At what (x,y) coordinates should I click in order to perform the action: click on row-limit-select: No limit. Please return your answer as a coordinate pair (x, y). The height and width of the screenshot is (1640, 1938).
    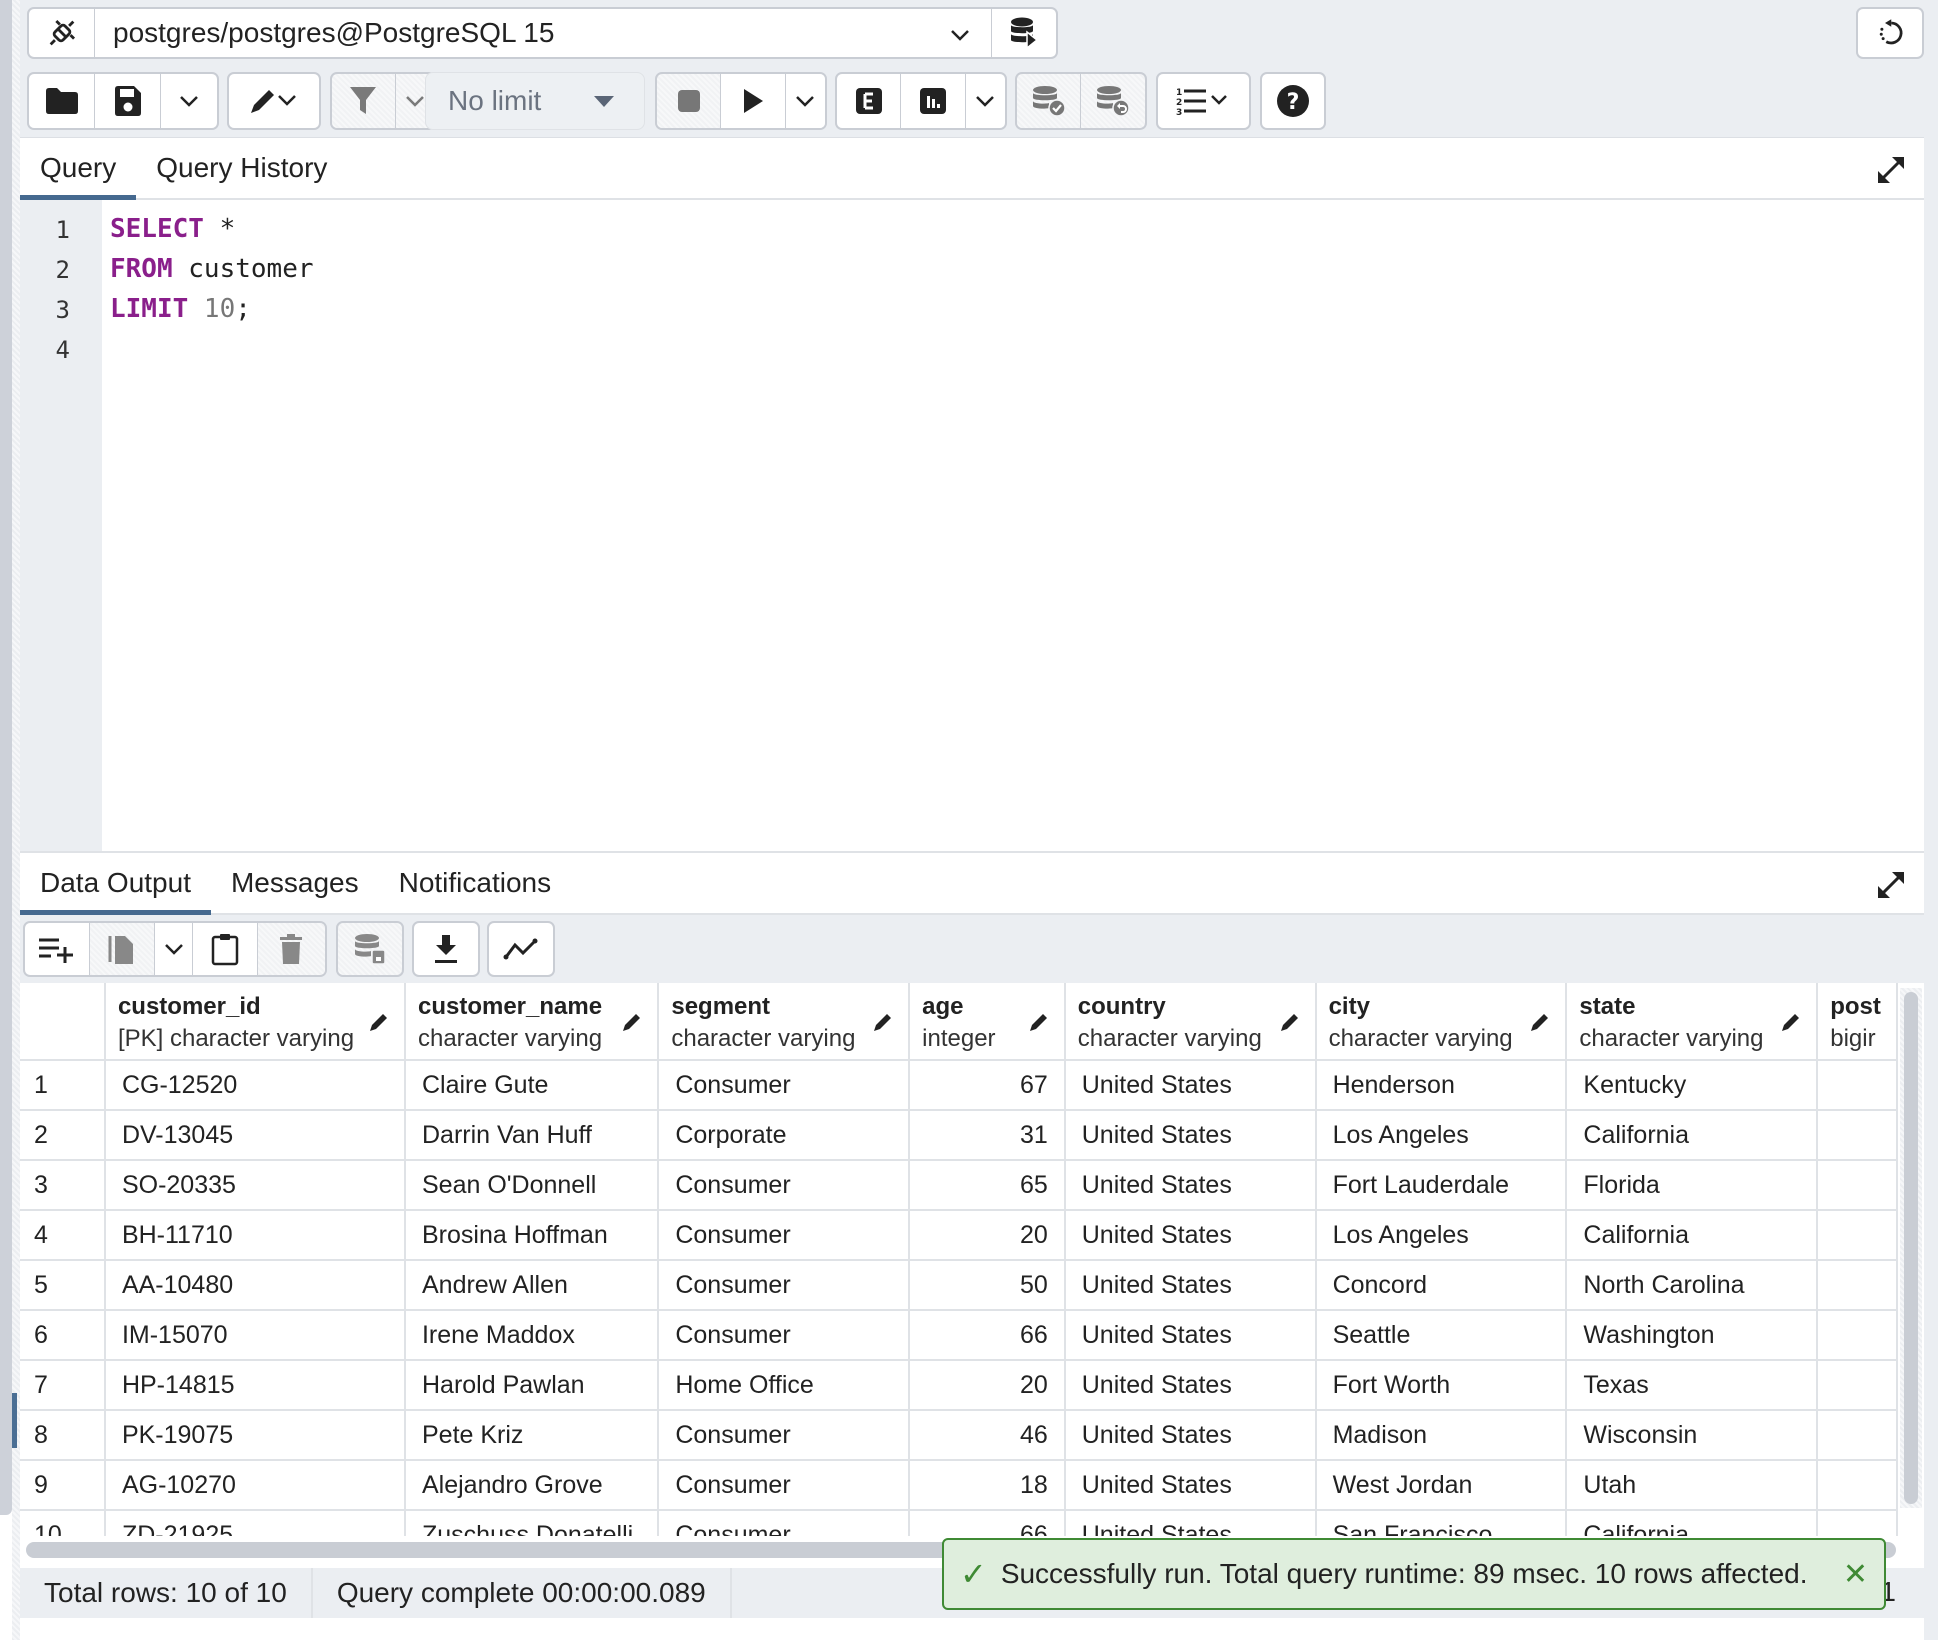
    Looking at the image, I should click on (535, 101).